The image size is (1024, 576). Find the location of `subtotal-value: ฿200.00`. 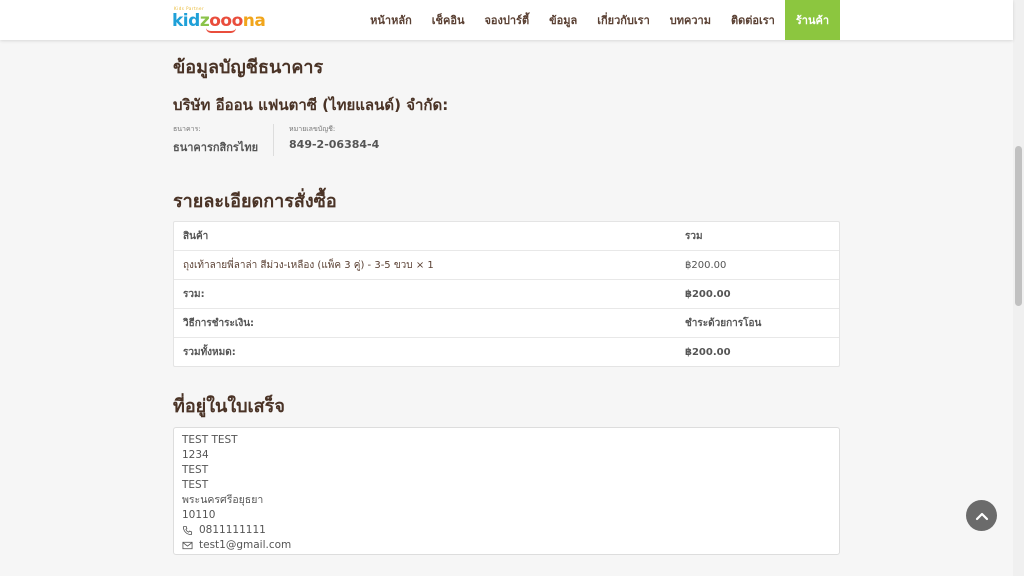

subtotal-value: ฿200.00 is located at coordinates (708, 294).